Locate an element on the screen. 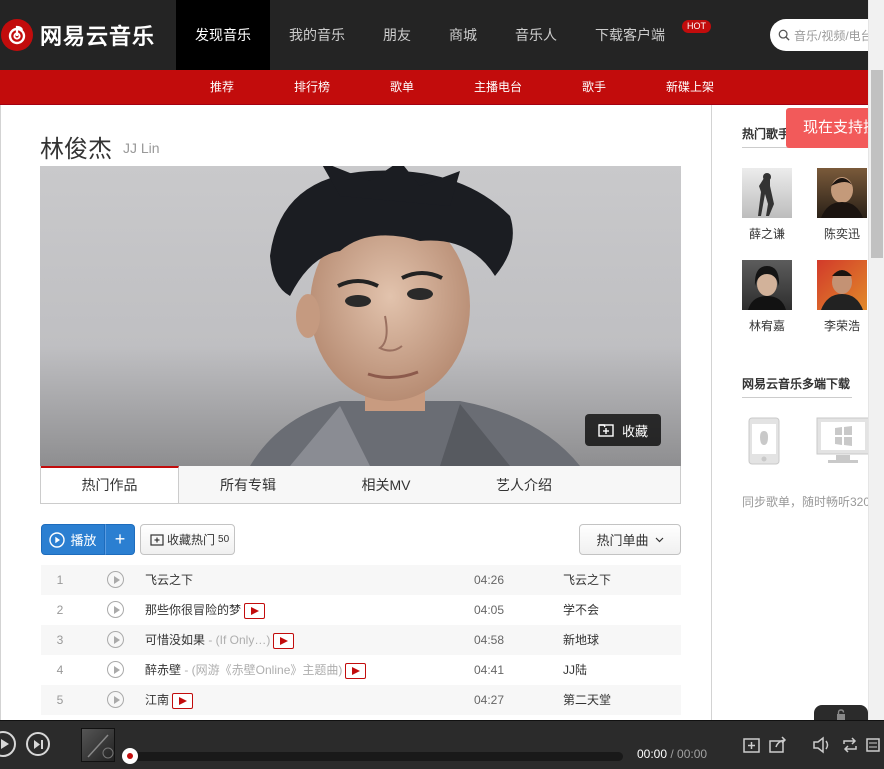 The width and height of the screenshot is (884, 769). next-track-button is located at coordinates (38, 744).